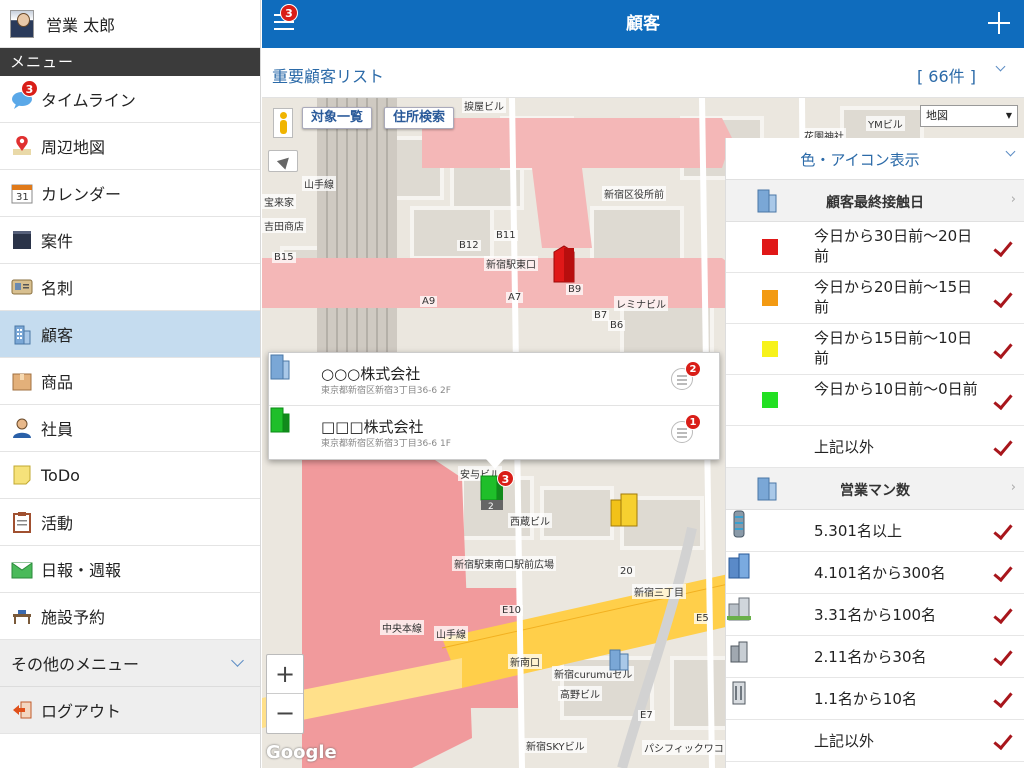 The width and height of the screenshot is (1024, 768). Describe the element at coordinates (770, 247) in the screenshot. I see `color-swatch-red` at that location.